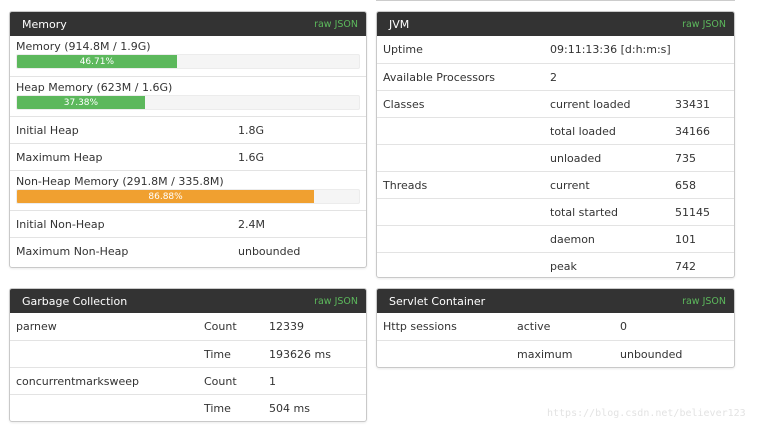 The image size is (769, 430). Describe the element at coordinates (75, 301) in the screenshot. I see `gc-panel-title: Garbage Collection` at that location.